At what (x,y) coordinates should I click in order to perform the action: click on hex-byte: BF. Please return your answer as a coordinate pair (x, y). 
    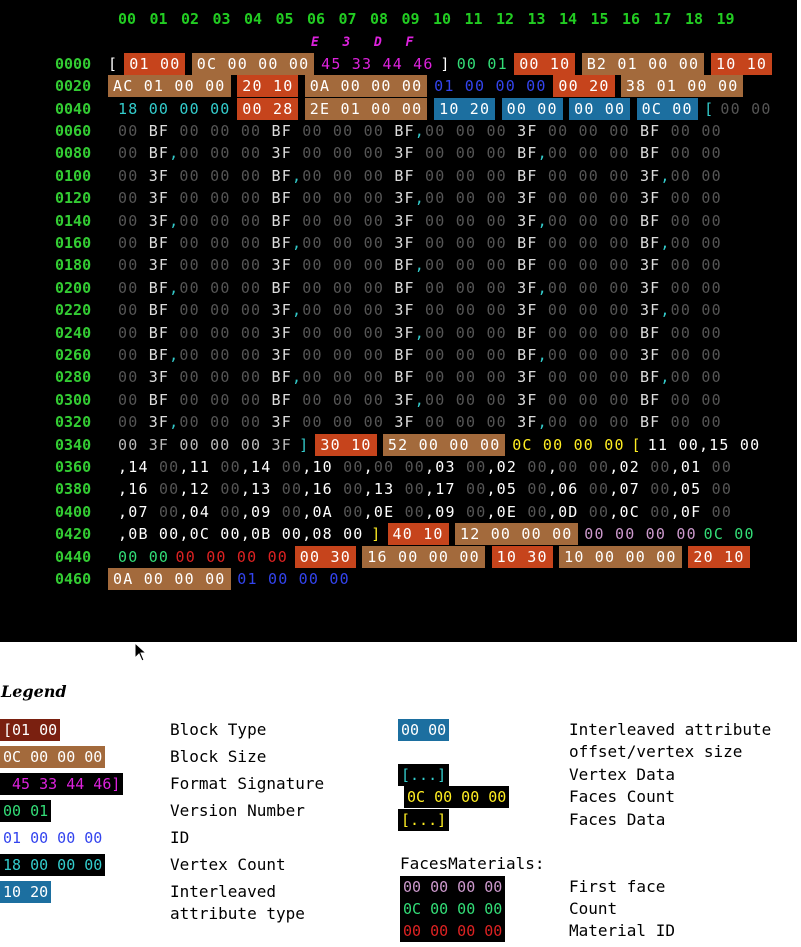
    Looking at the image, I should click on (650, 377).